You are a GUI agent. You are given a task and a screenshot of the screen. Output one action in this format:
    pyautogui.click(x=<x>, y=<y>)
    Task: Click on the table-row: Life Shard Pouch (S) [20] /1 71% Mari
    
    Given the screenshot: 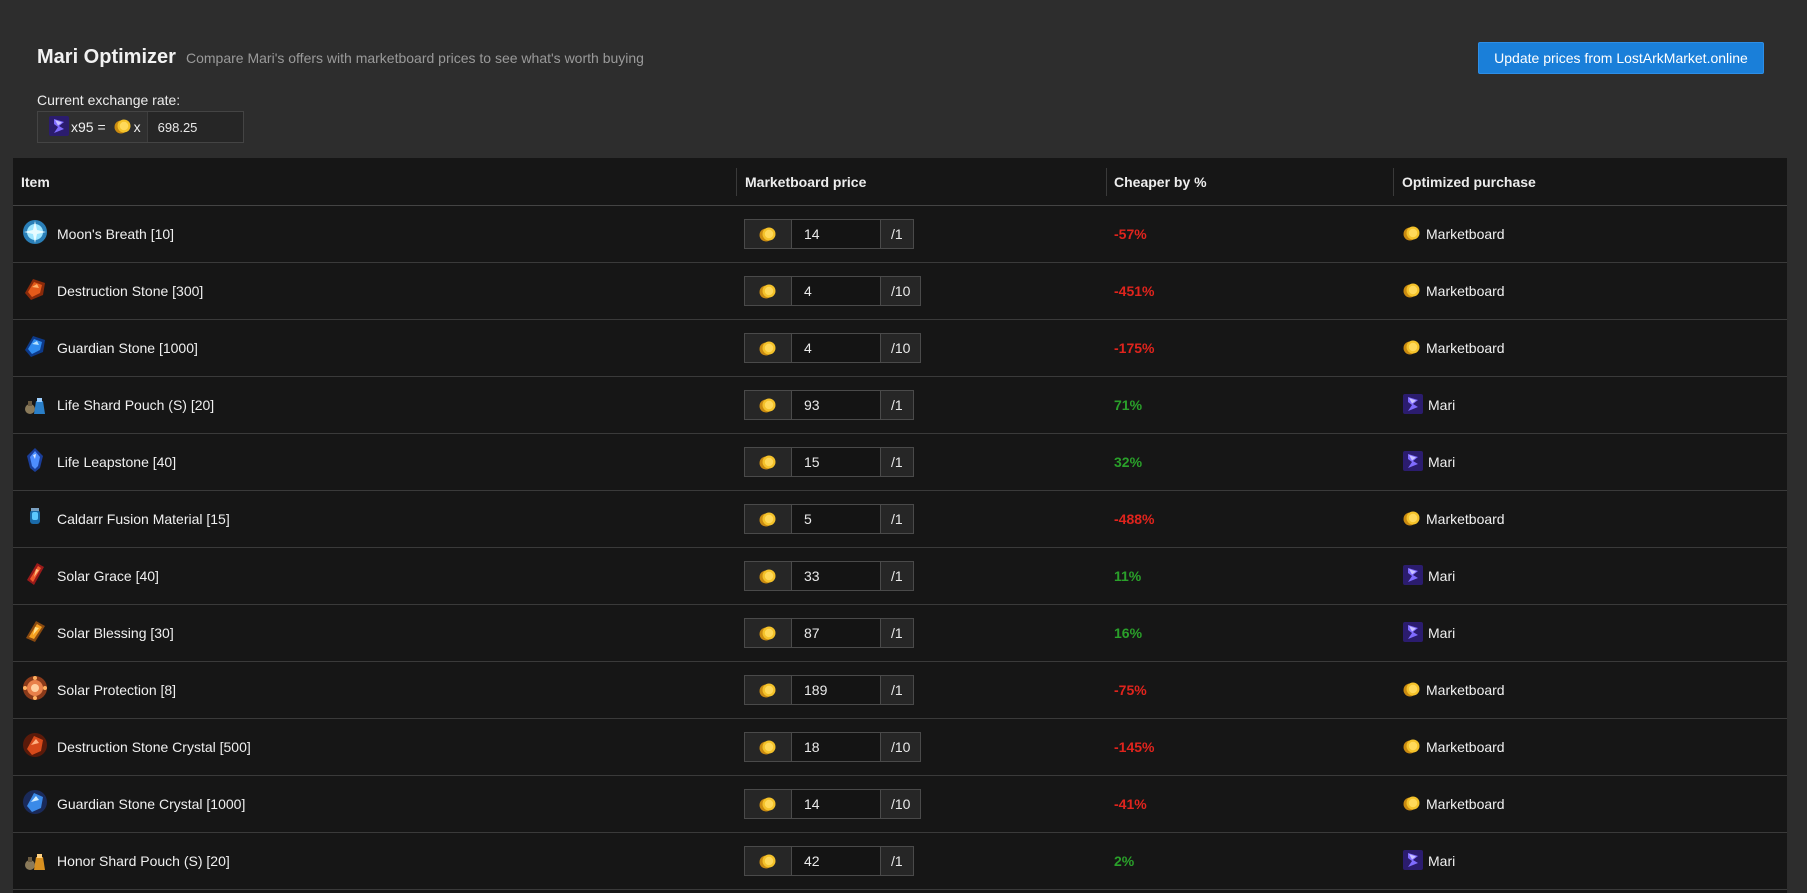 What is the action you would take?
    pyautogui.click(x=900, y=405)
    